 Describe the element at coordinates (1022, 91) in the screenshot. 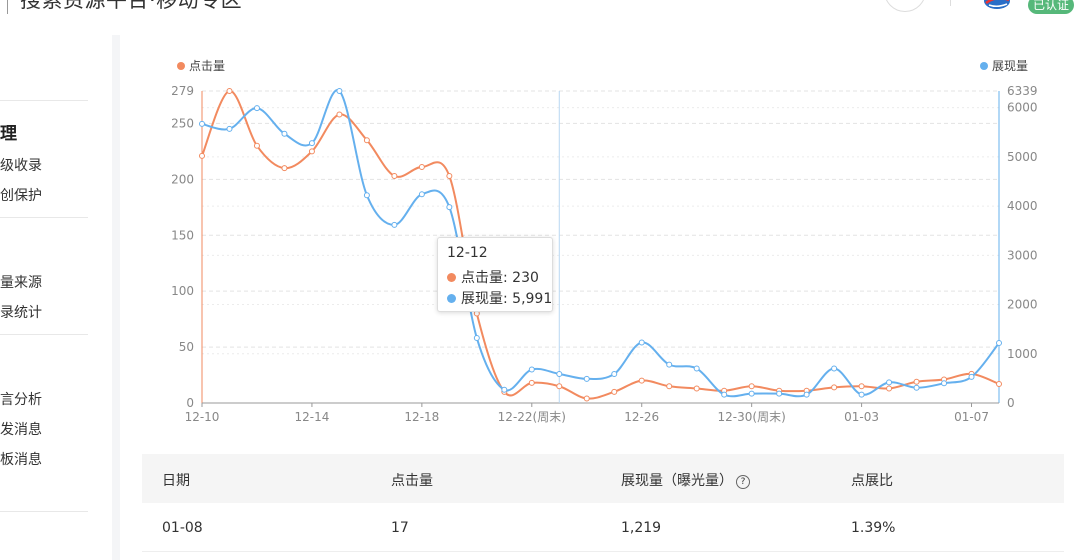

I see `y-right-tick-label: 6339` at that location.